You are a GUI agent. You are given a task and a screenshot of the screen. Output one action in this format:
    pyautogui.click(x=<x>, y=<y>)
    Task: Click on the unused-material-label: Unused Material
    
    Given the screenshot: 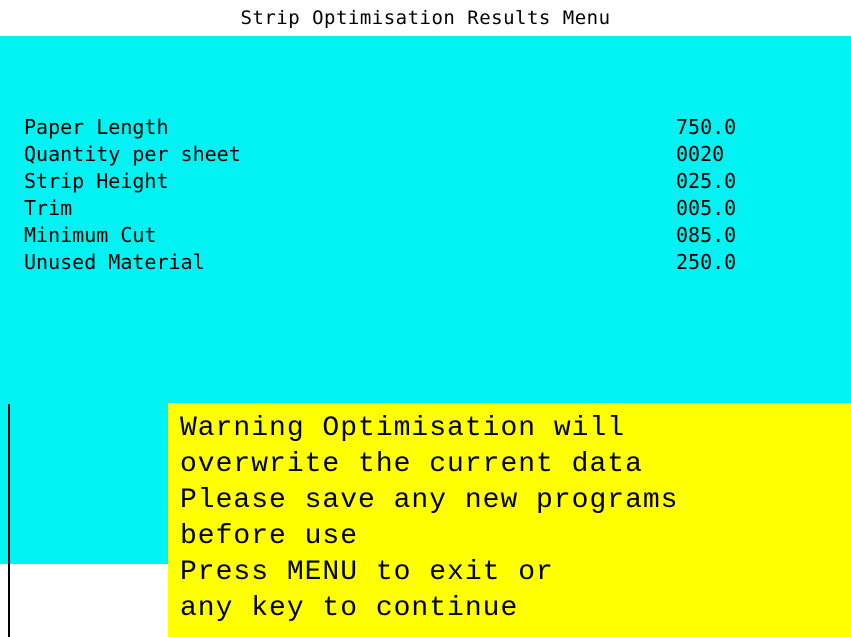 What is the action you would take?
    pyautogui.click(x=114, y=262)
    